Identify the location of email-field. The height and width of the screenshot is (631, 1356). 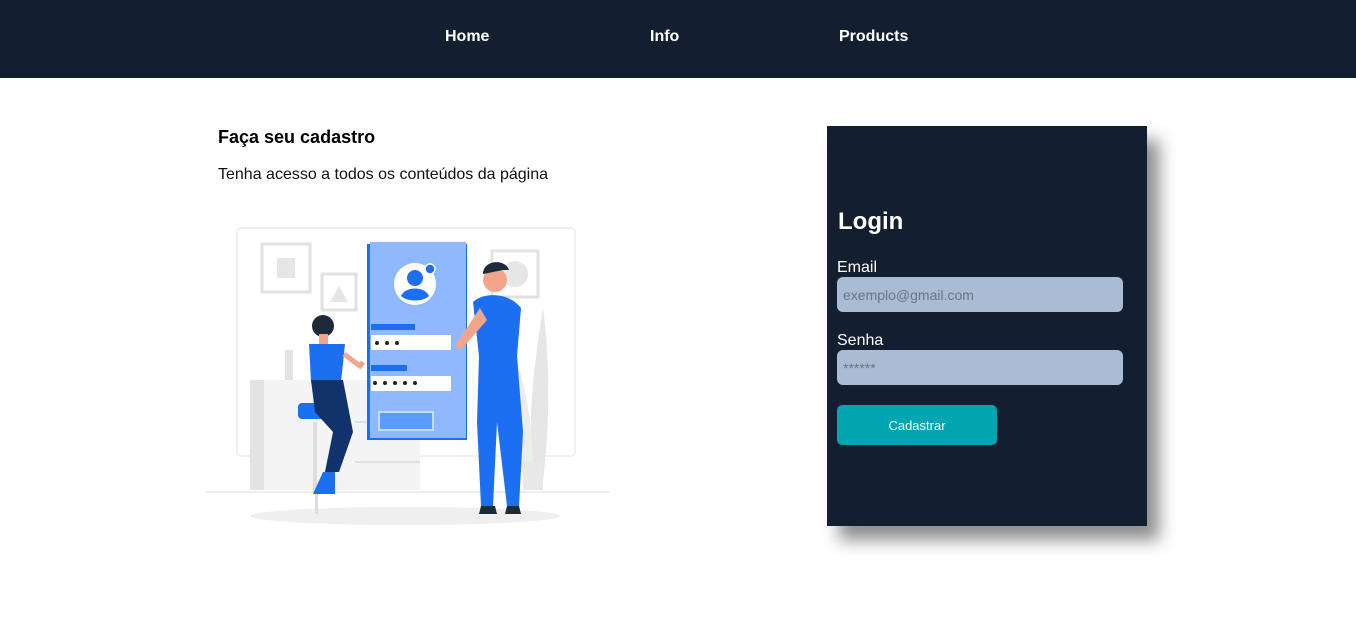
(980, 294).